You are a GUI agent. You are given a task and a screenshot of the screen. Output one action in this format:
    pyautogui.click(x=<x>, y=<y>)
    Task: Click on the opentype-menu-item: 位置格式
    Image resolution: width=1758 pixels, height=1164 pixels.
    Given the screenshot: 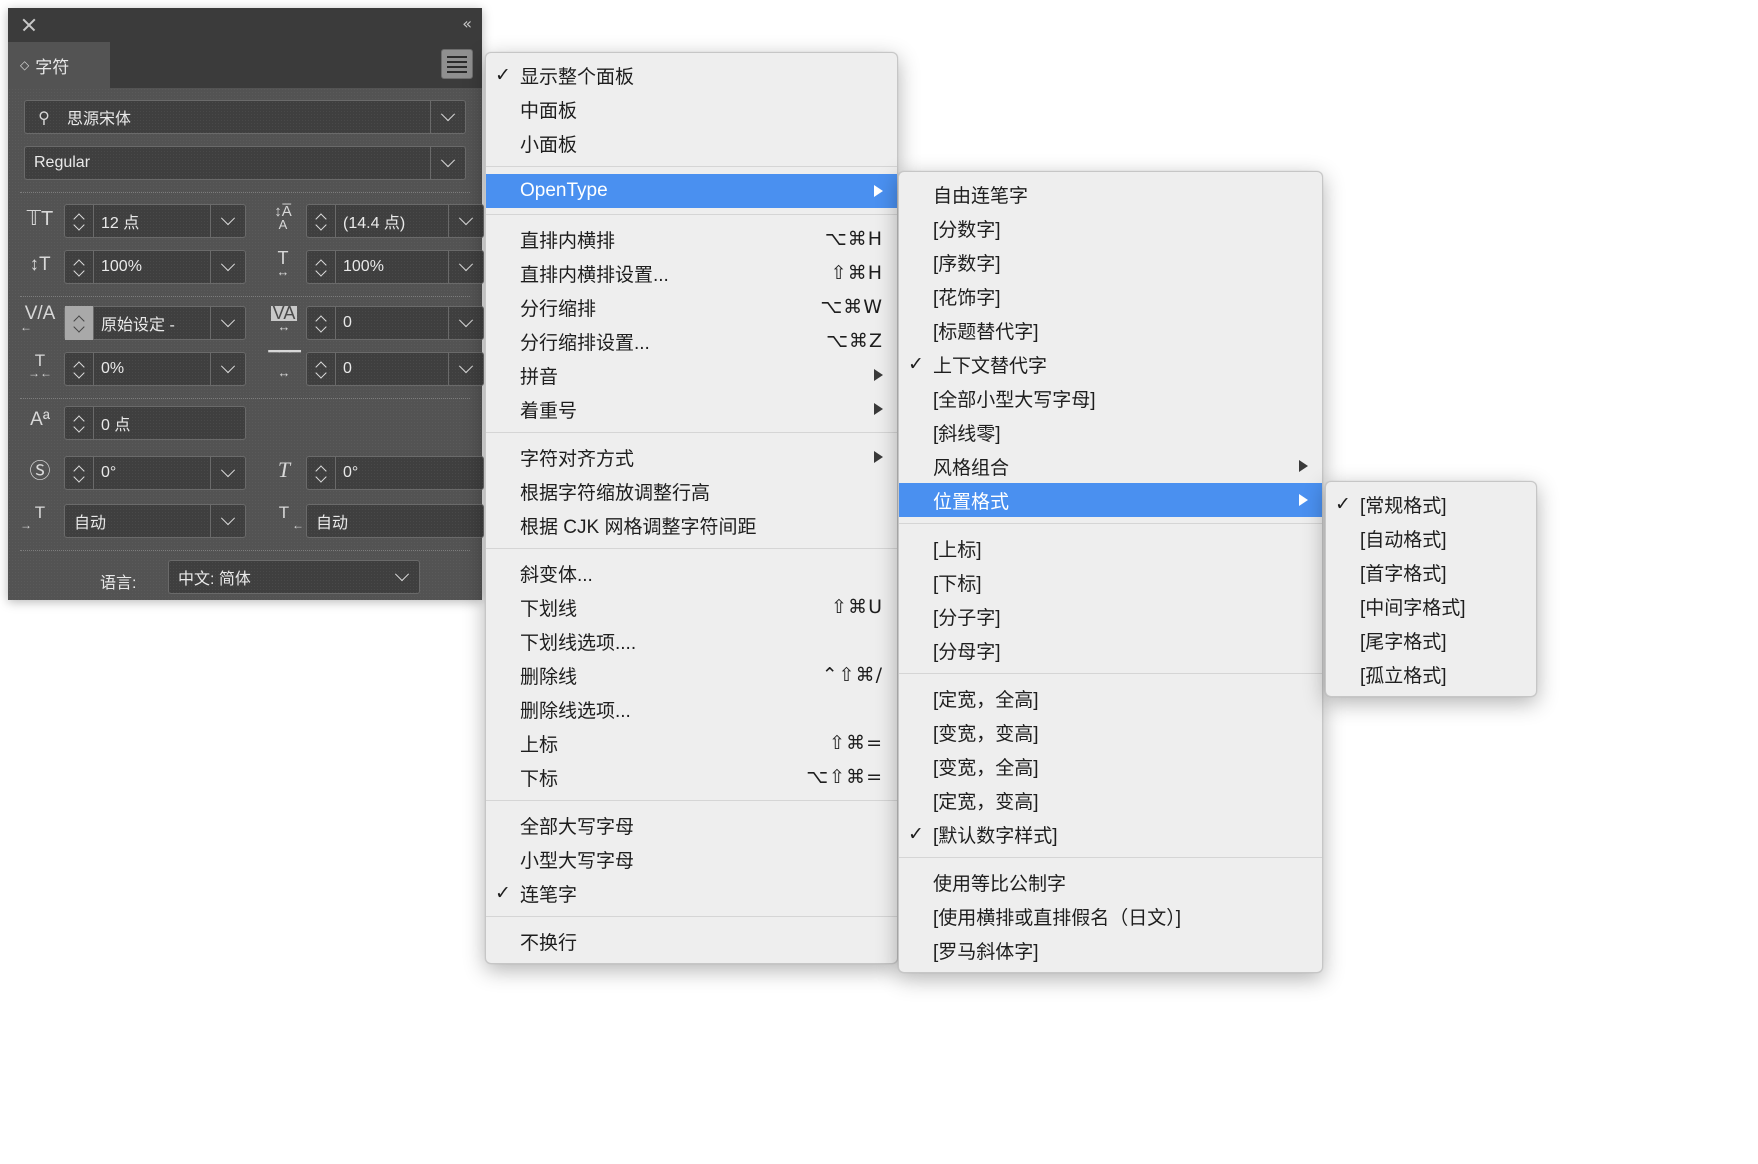 What is the action you would take?
    pyautogui.click(x=1110, y=500)
    